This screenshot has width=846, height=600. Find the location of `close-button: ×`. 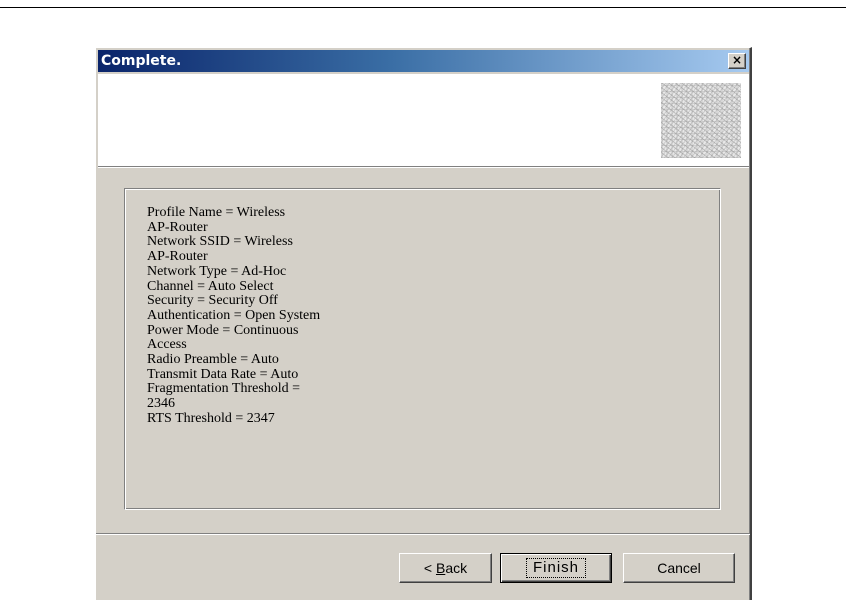

close-button: × is located at coordinates (737, 61).